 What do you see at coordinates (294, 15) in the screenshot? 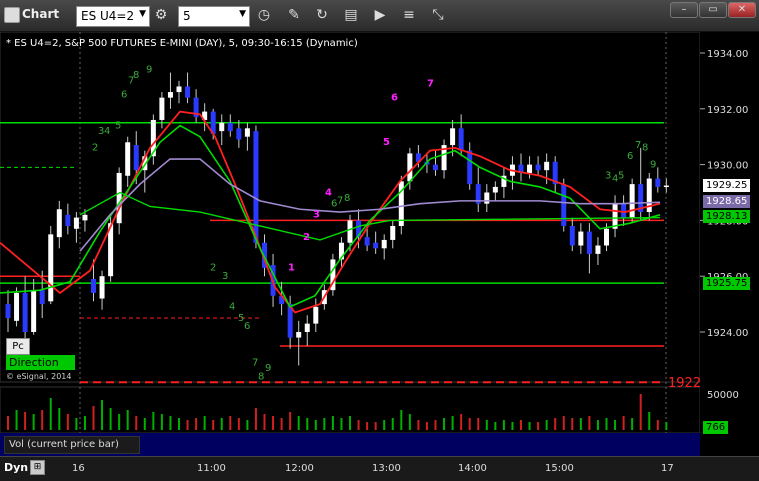
I see `pencil-draw-icon: ✎` at bounding box center [294, 15].